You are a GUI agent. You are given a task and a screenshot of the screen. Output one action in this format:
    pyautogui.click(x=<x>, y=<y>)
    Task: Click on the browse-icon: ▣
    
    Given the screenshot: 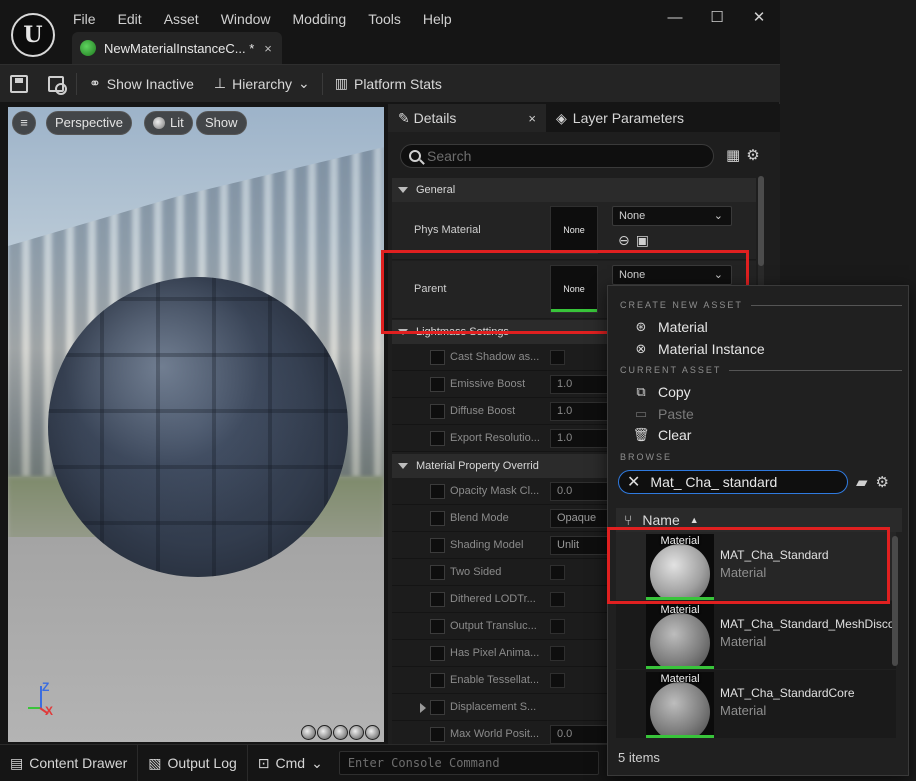 What is the action you would take?
    pyautogui.click(x=642, y=240)
    